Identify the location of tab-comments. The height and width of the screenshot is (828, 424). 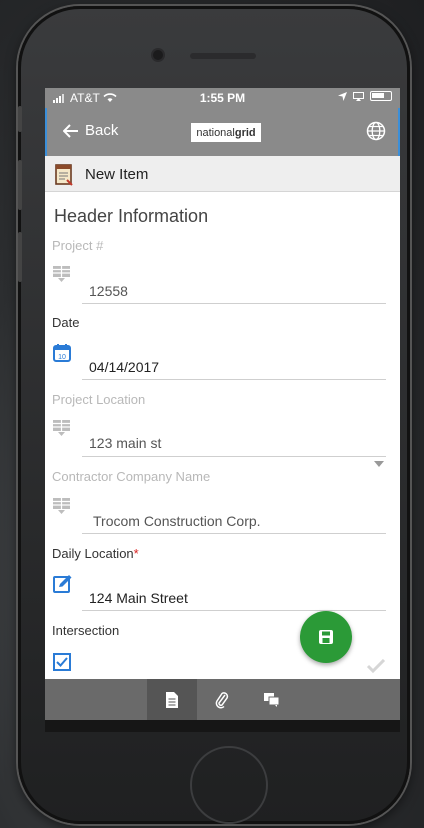
(272, 699).